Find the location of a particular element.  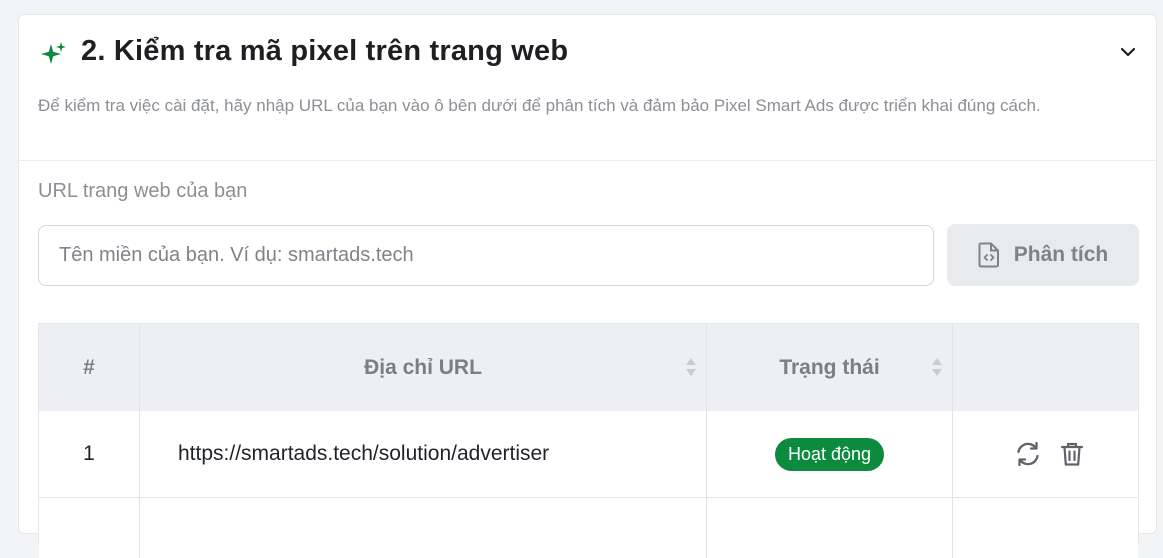

refresh-icon is located at coordinates (1028, 454).